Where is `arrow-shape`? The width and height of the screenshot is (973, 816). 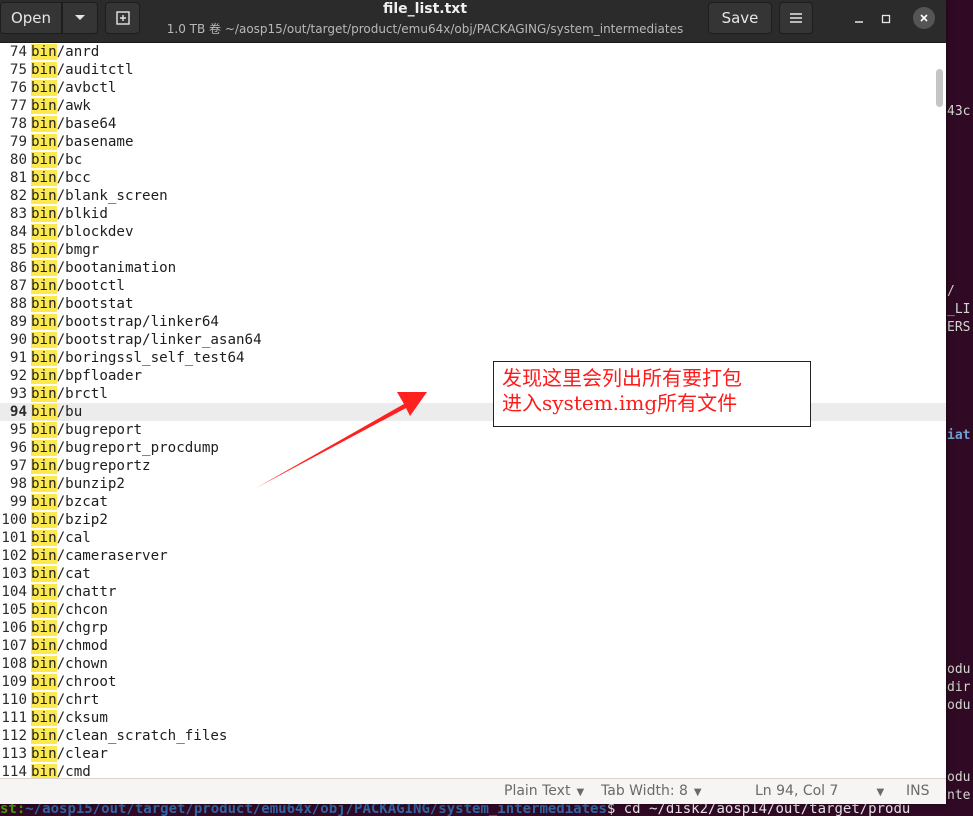 arrow-shape is located at coordinates (341, 440).